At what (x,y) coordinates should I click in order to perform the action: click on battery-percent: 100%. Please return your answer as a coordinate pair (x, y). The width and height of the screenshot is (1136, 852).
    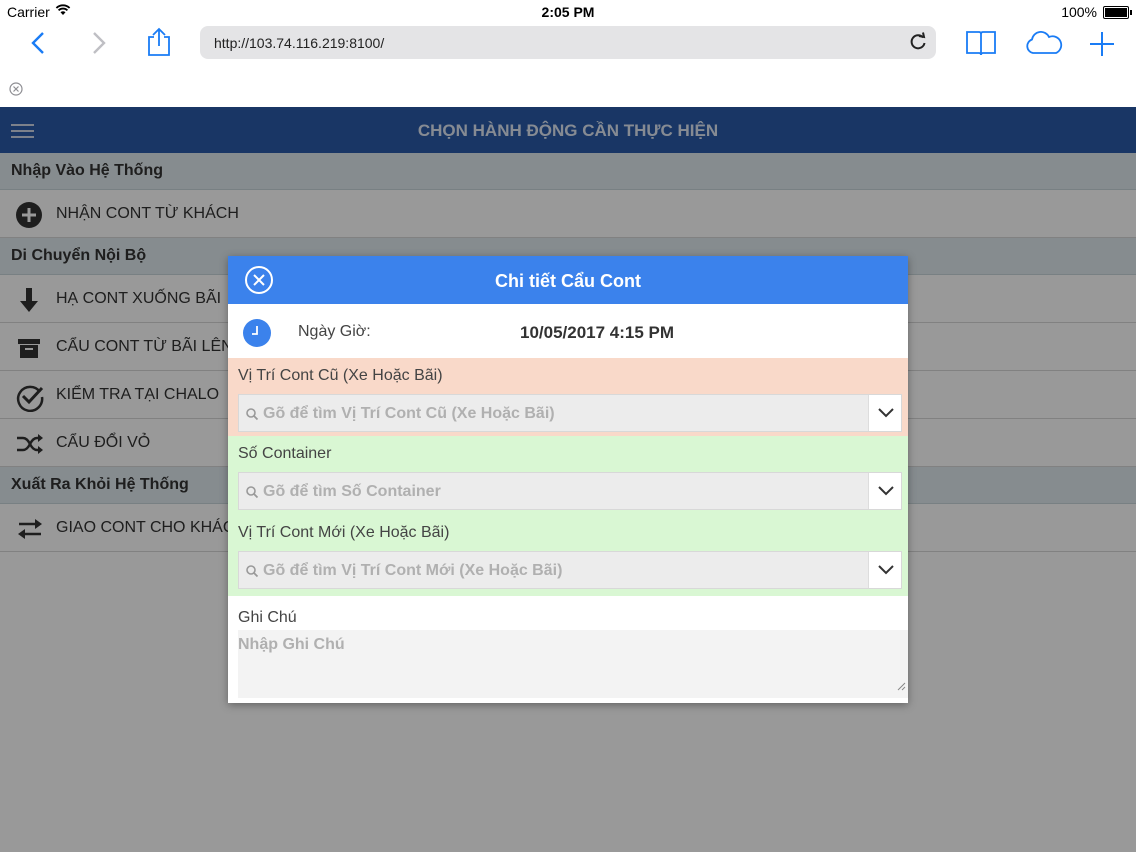
    Looking at the image, I should click on (1079, 12).